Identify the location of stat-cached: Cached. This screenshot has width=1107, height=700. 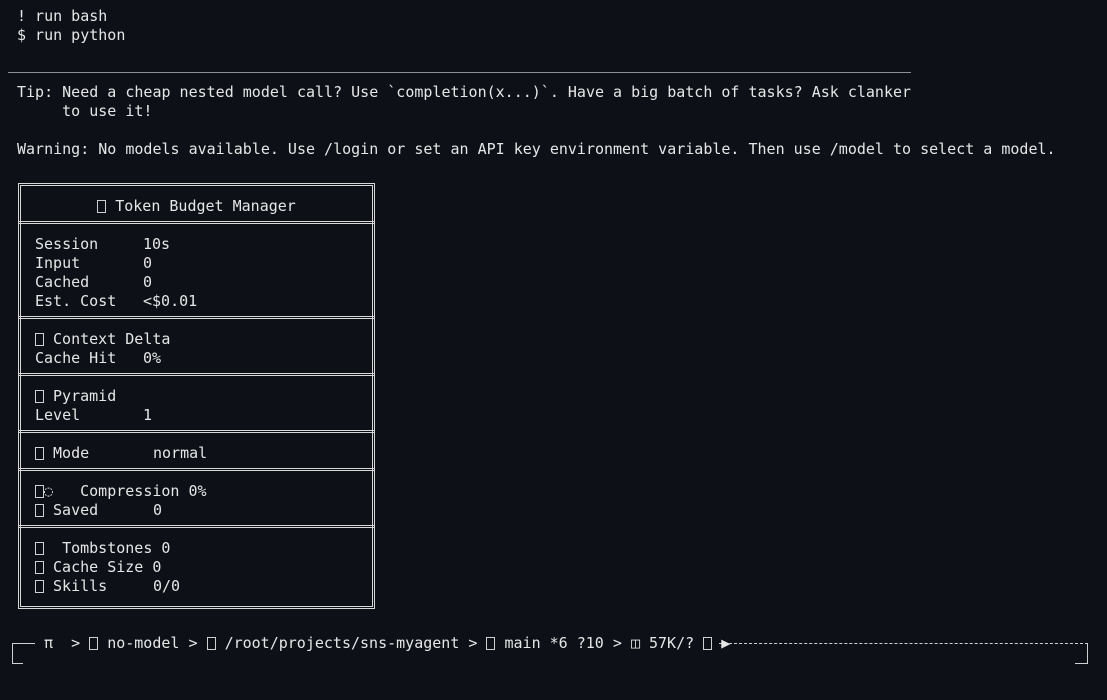
(62, 282).